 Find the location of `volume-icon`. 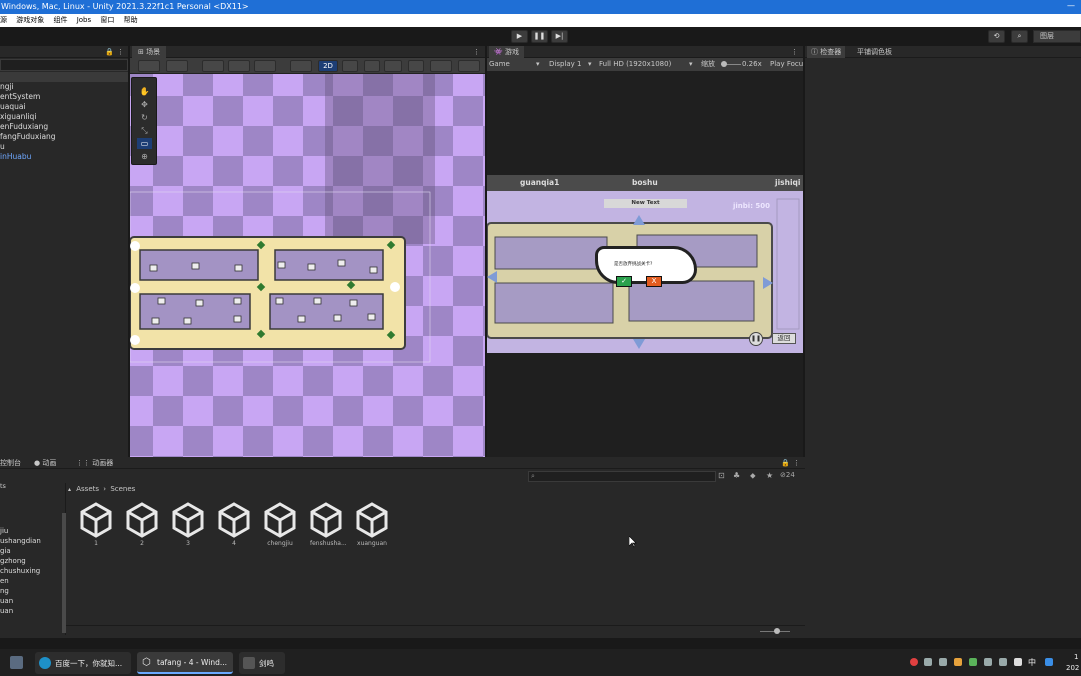

volume-icon is located at coordinates (1003, 662).